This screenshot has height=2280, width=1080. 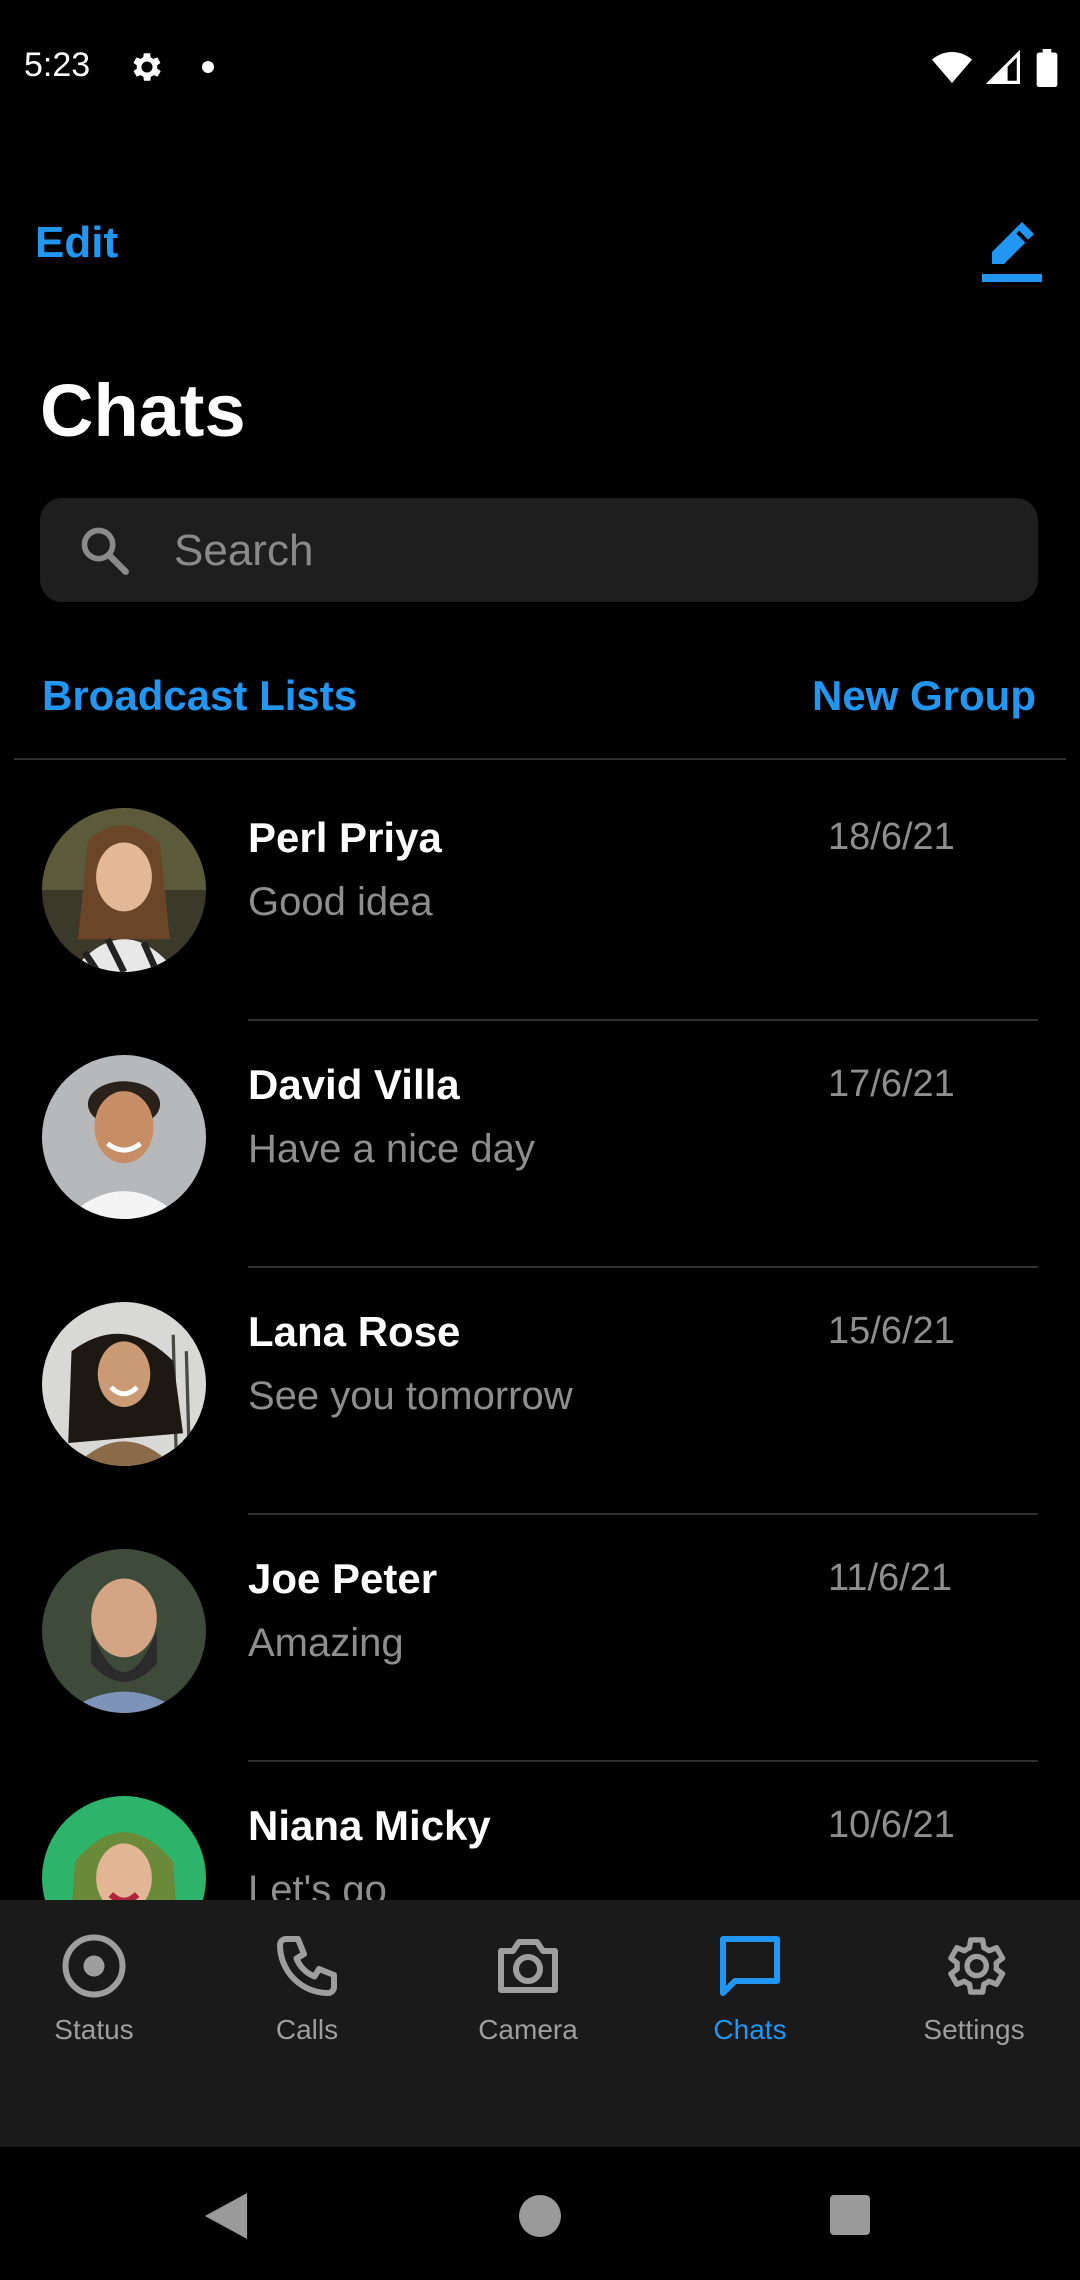 What do you see at coordinates (307, 1966) in the screenshot?
I see `phone-icon` at bounding box center [307, 1966].